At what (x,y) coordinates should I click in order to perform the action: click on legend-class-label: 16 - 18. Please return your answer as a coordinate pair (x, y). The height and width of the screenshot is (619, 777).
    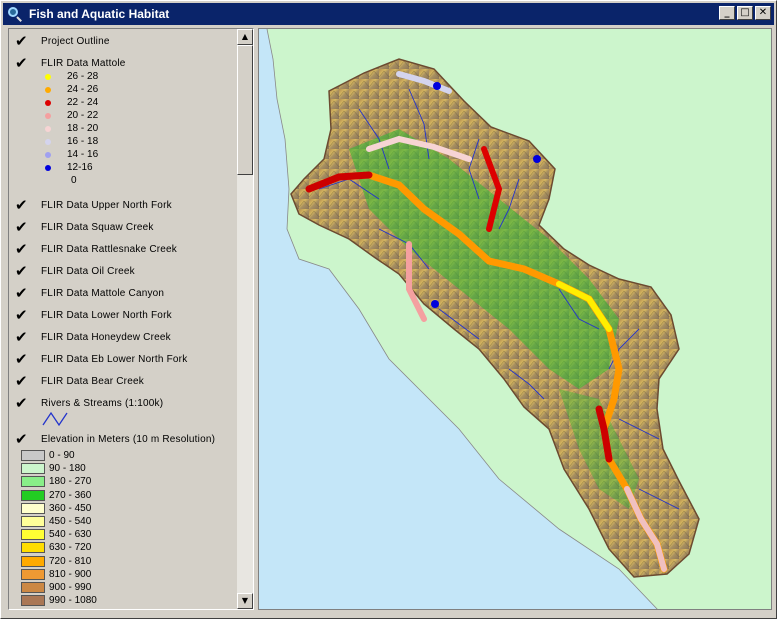
    Looking at the image, I should click on (83, 141).